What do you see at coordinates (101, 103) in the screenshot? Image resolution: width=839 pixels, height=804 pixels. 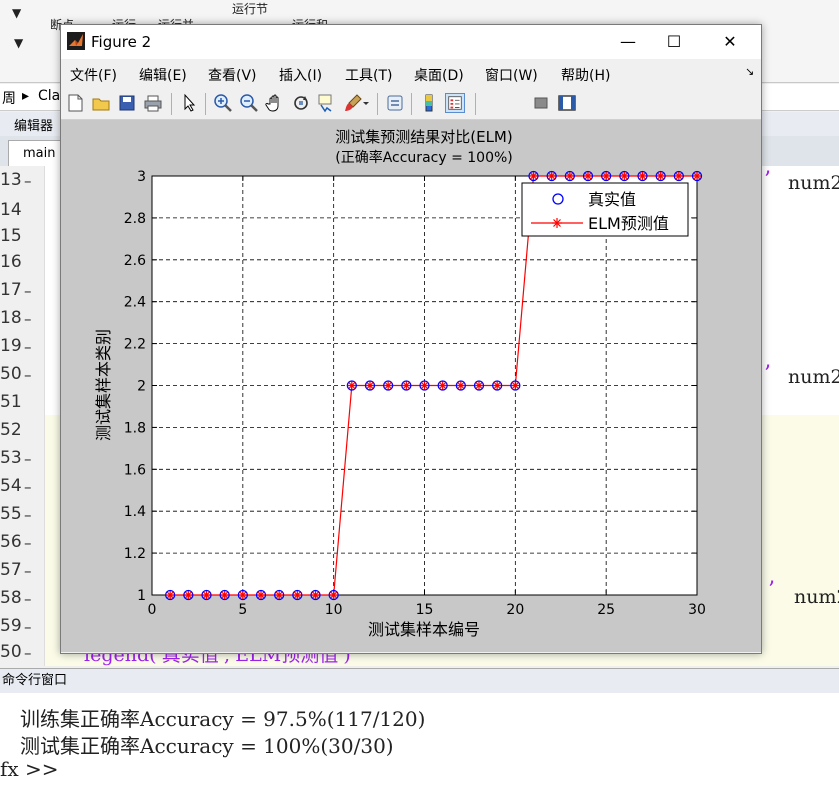 I see `open-icon` at bounding box center [101, 103].